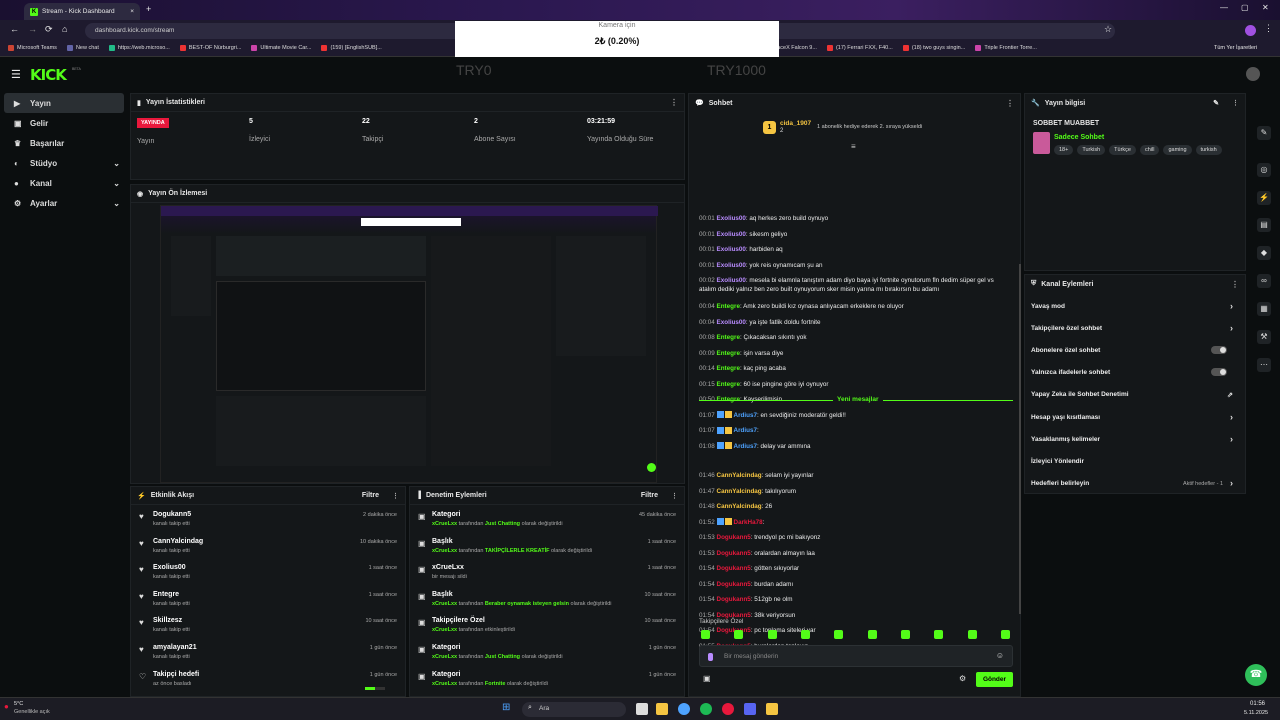 Image resolution: width=1280 pixels, height=720 pixels. I want to click on share-icon: ⋯, so click(1264, 365).